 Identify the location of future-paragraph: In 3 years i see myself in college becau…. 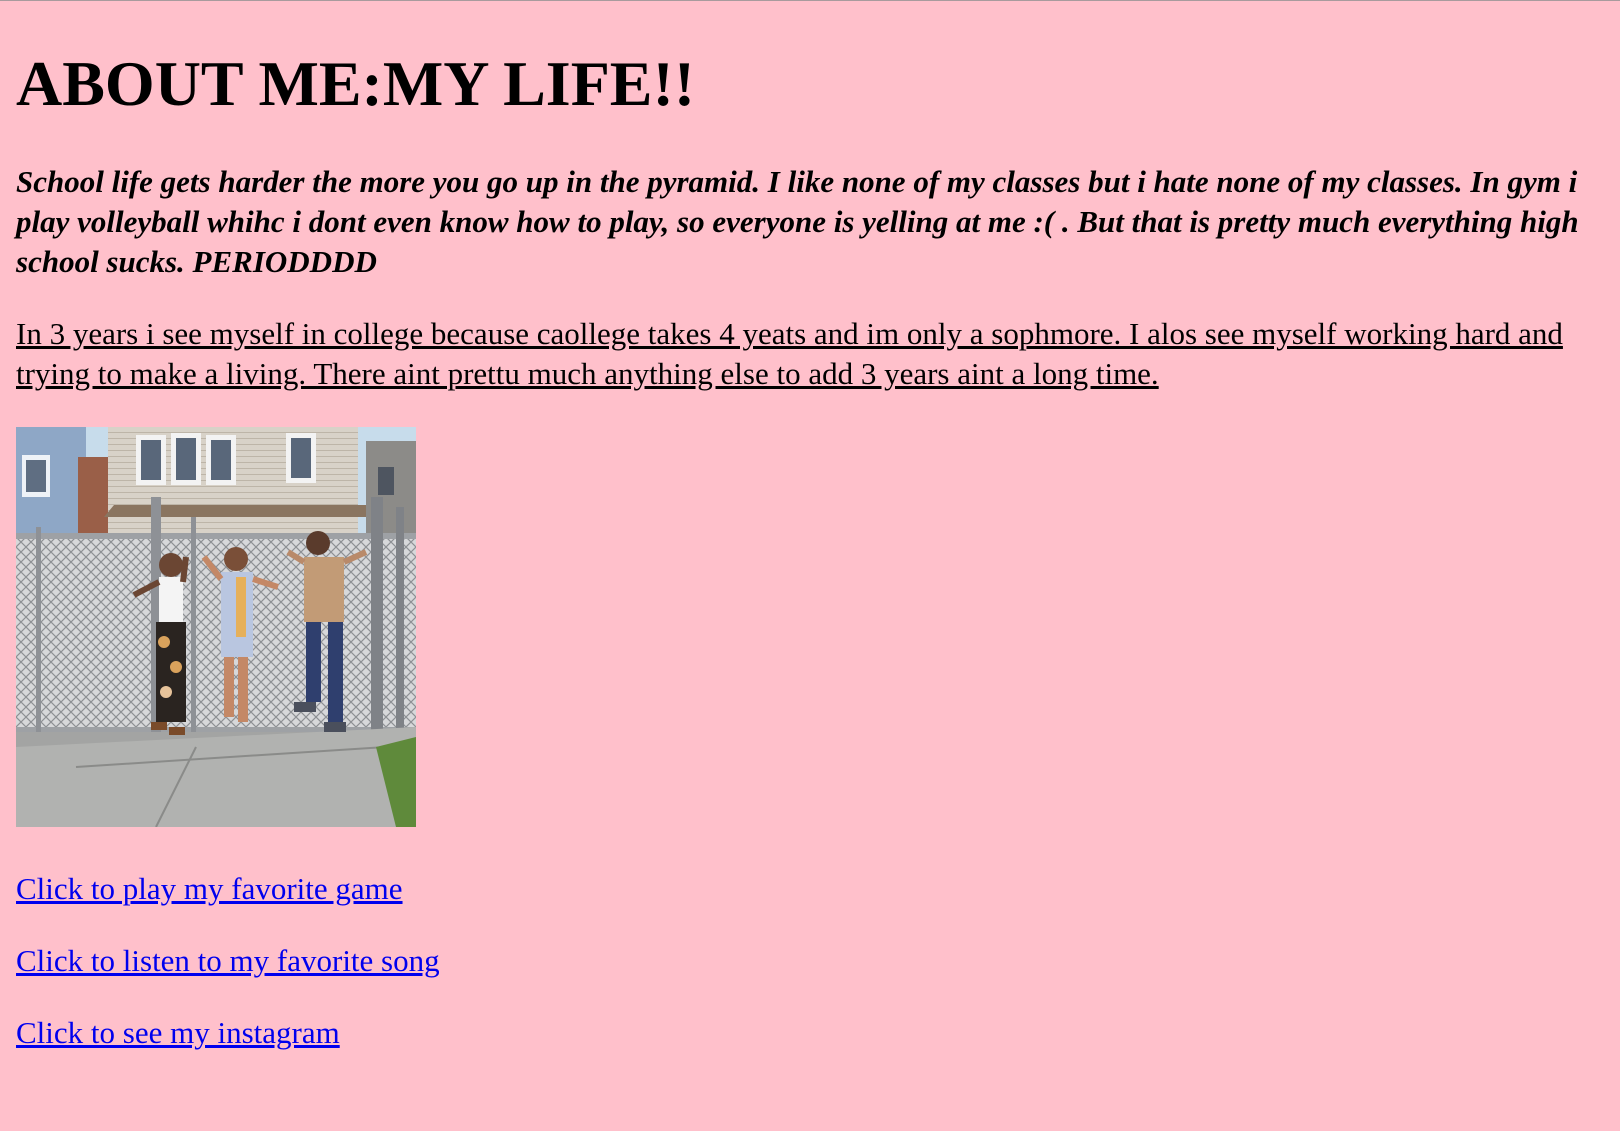
(789, 353).